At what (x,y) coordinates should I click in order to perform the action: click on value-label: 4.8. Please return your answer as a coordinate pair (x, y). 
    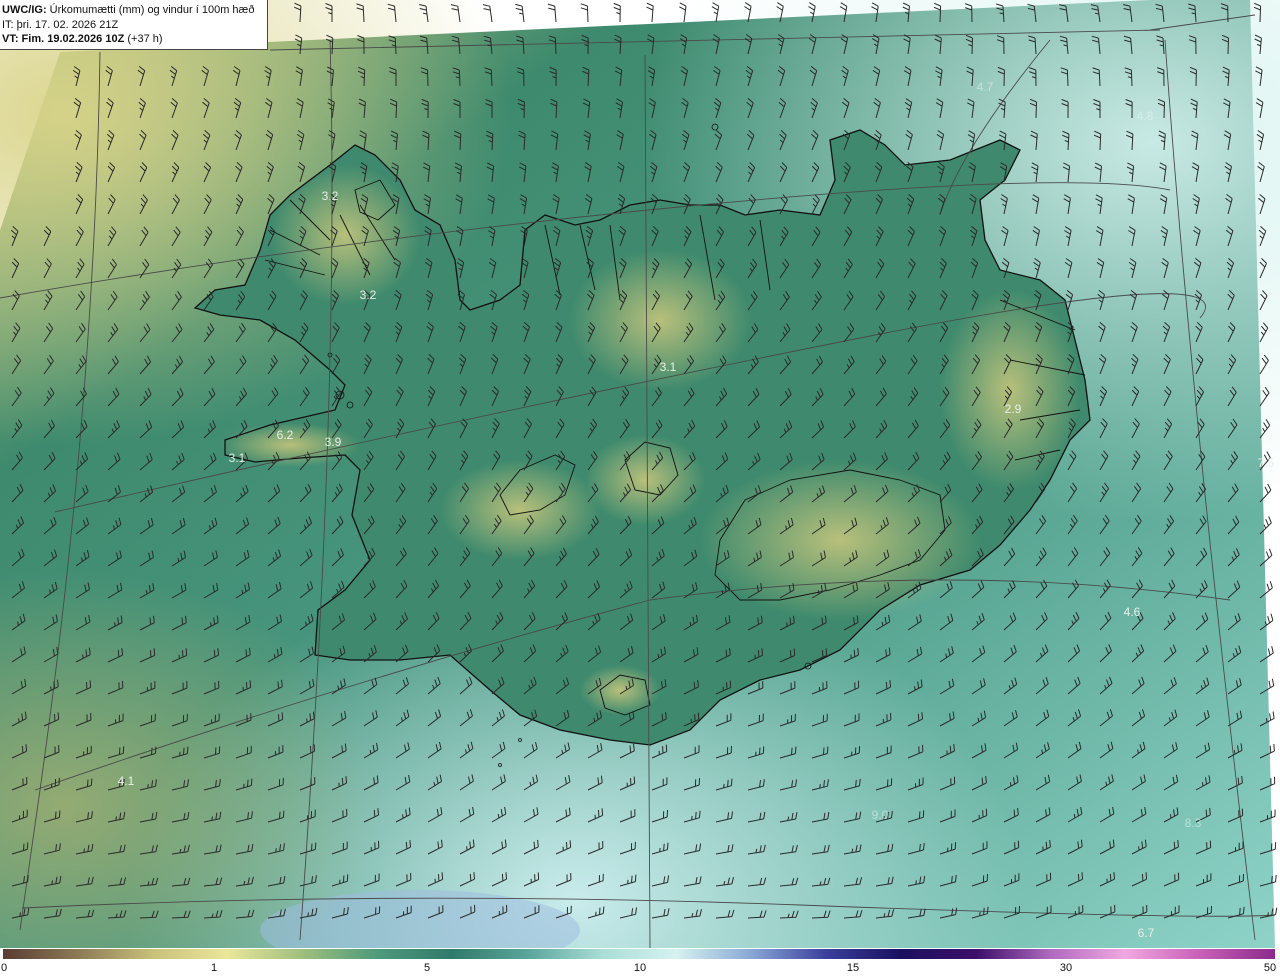
    Looking at the image, I should click on (1145, 116).